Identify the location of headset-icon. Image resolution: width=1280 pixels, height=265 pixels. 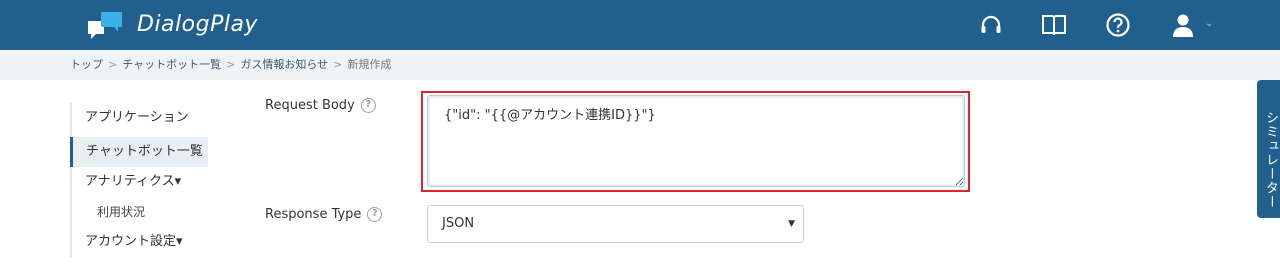
(991, 25).